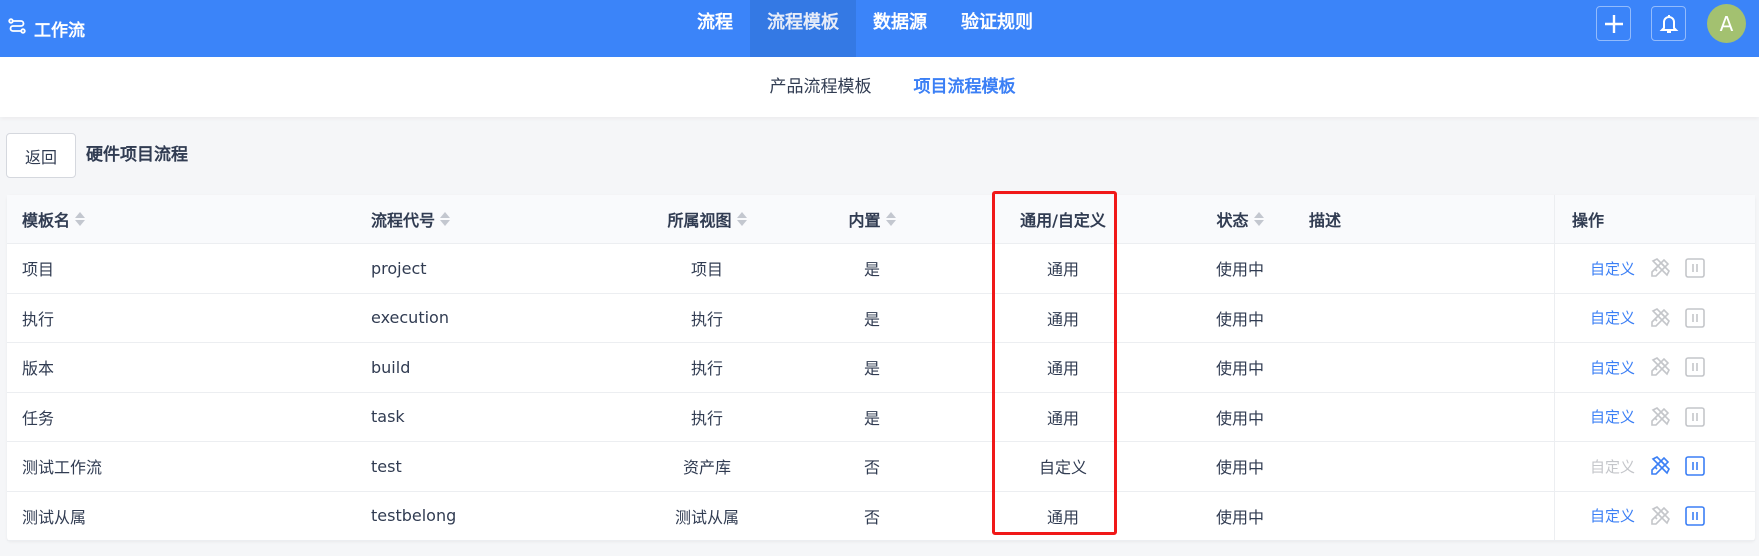 The height and width of the screenshot is (556, 1759). I want to click on table-row: 项目 project 项目 是 通用 使用中 自定义, so click(881, 269).